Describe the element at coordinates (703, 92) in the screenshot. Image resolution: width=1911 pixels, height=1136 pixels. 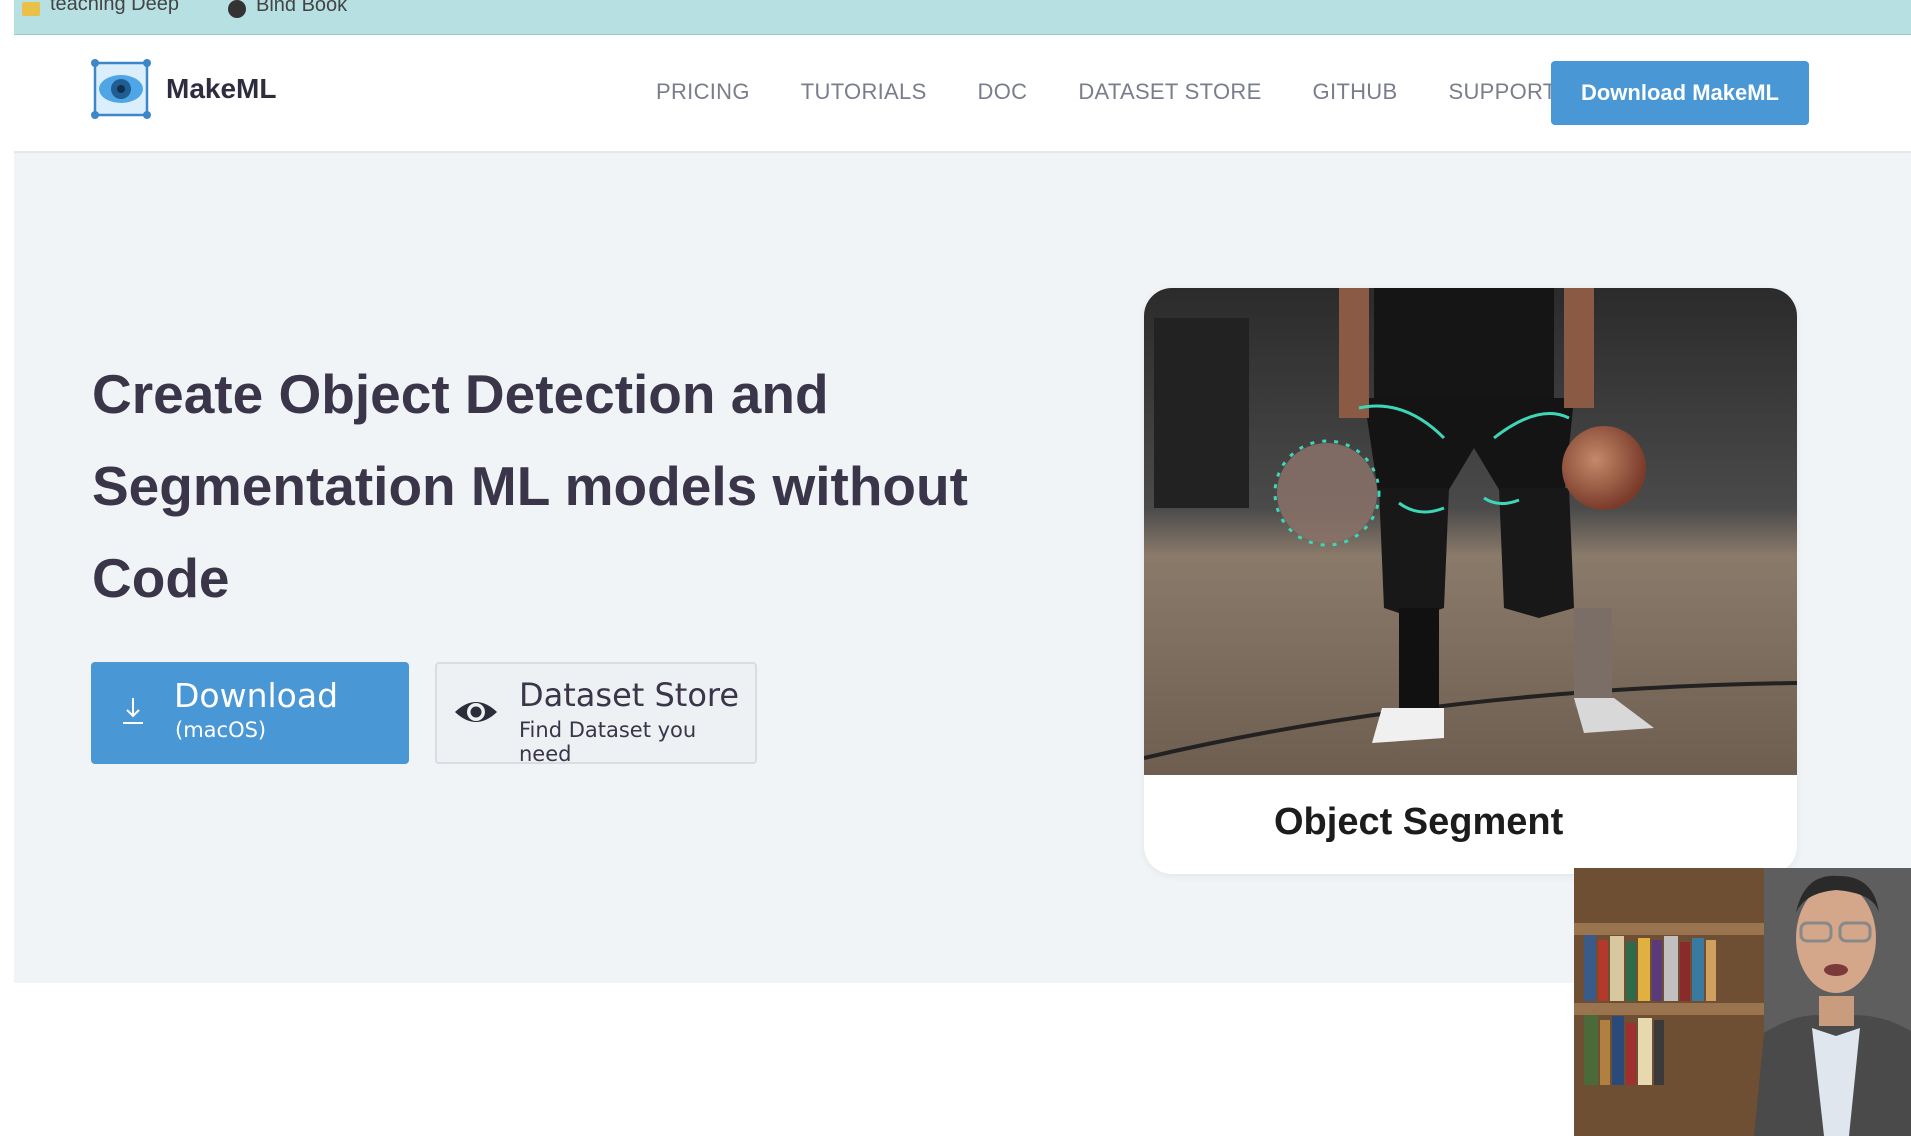
I see `nav-link-pricing: PRICING` at that location.